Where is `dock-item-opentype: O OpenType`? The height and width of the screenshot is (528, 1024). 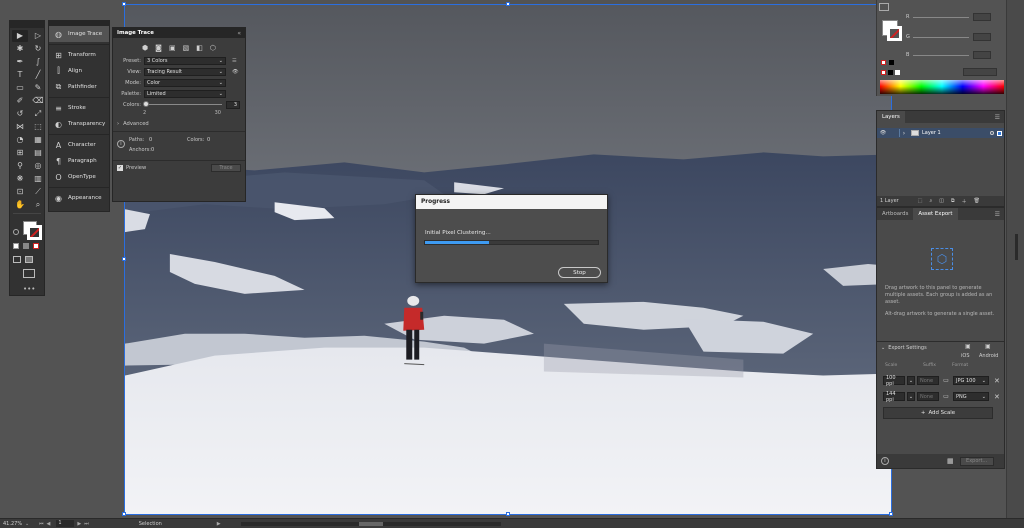
dock-item-opentype: O OpenType is located at coordinates (79, 177).